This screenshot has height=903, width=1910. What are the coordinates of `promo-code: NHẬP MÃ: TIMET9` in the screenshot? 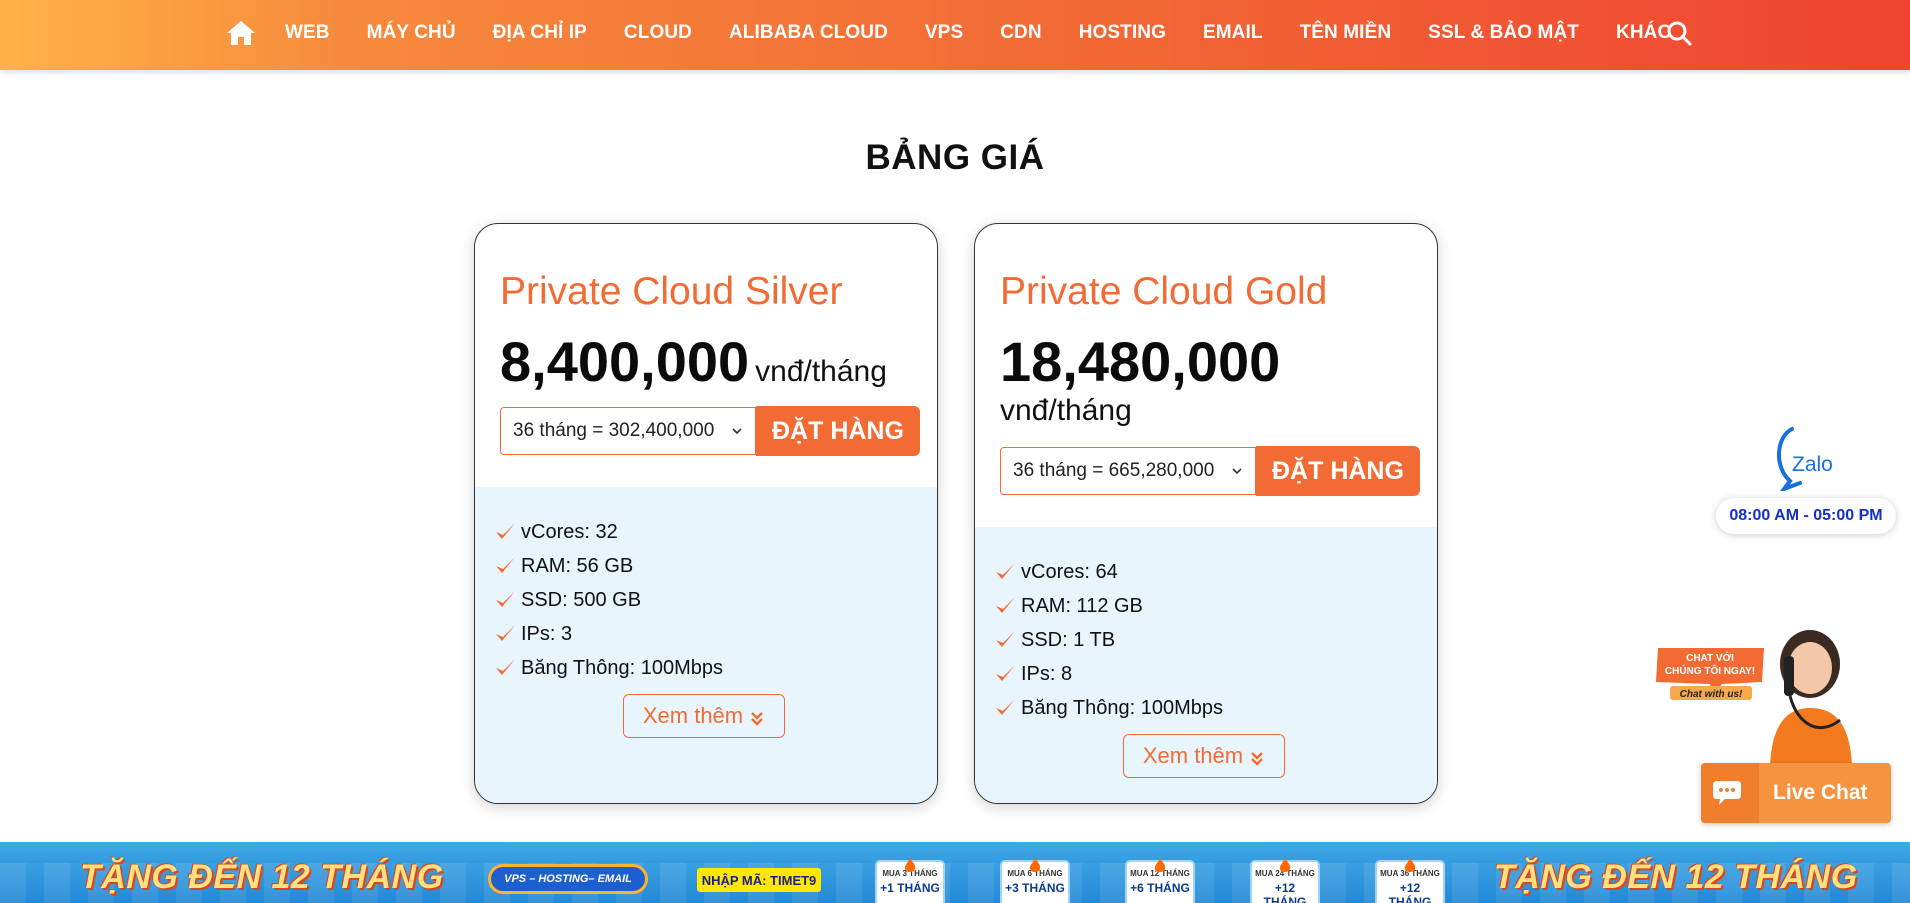 It's located at (759, 880).